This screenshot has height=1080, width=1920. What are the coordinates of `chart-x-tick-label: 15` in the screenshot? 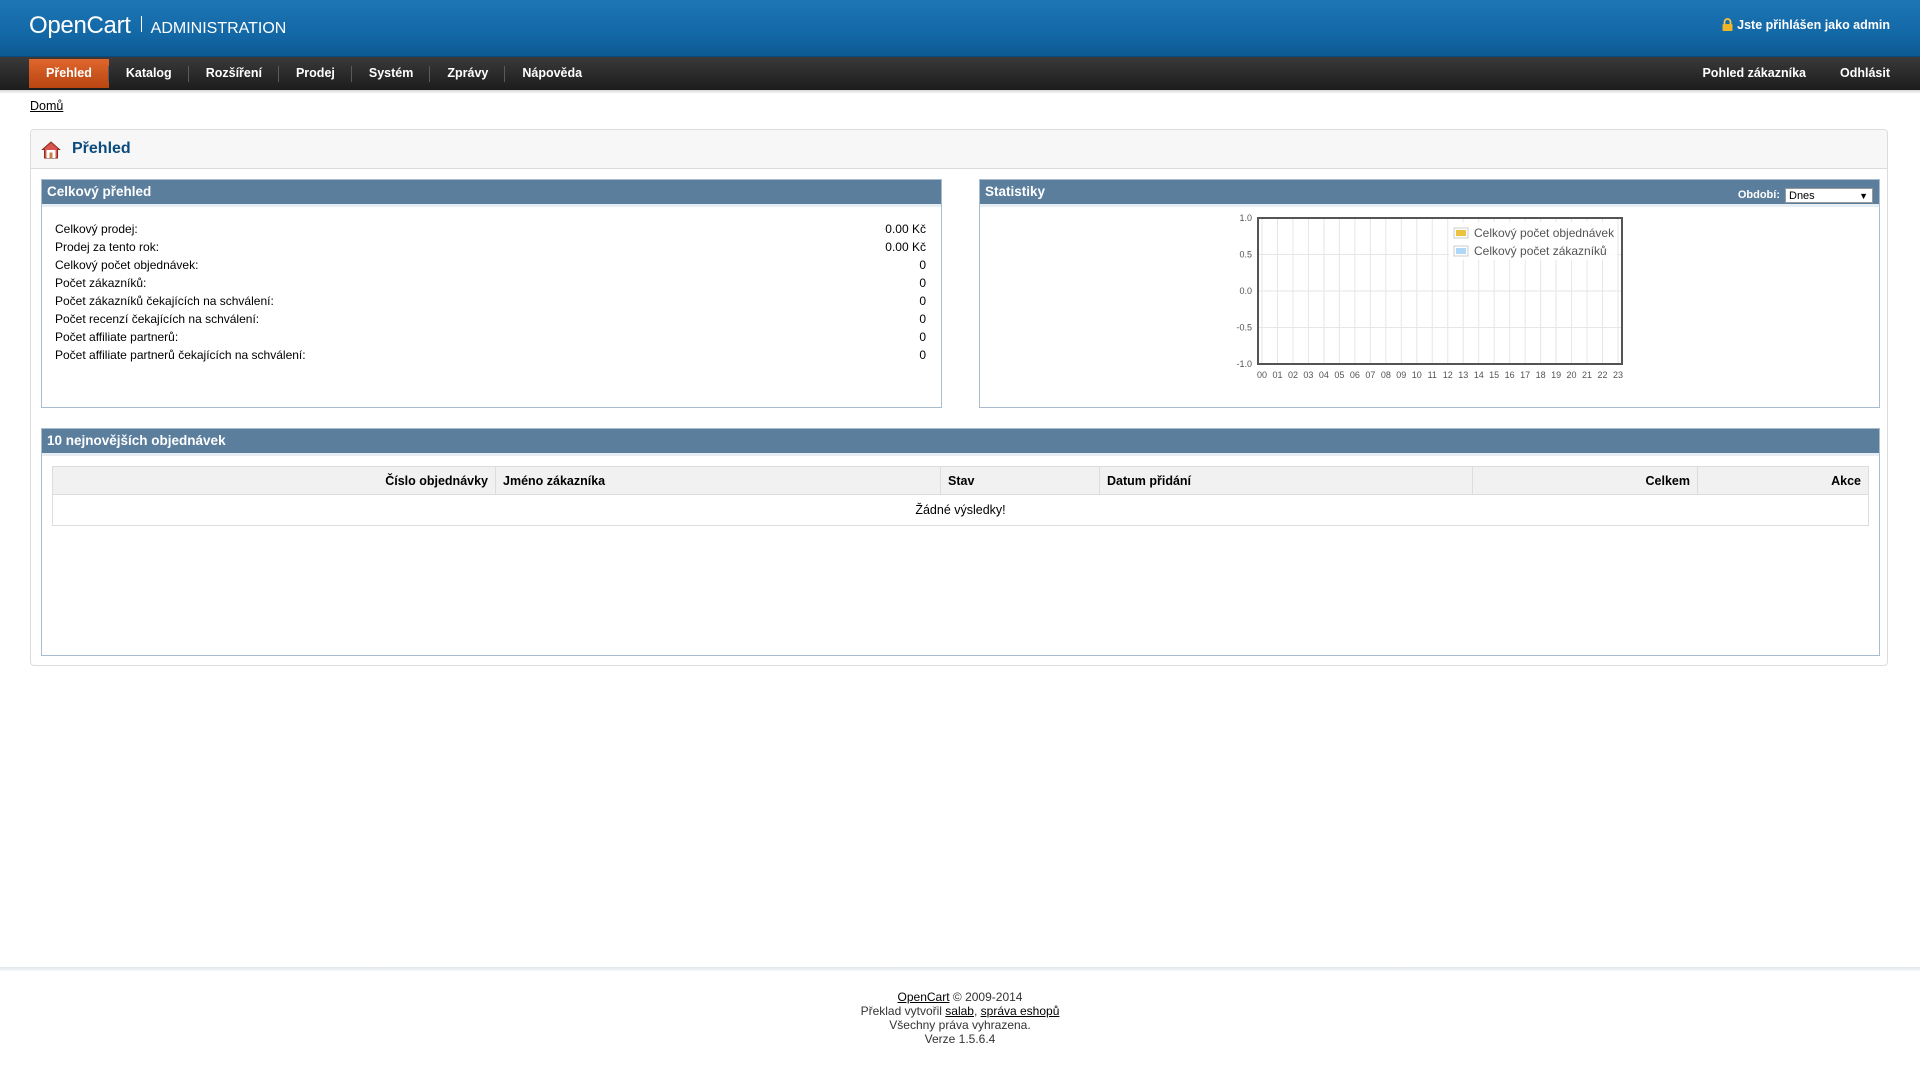 It's located at (1494, 375).